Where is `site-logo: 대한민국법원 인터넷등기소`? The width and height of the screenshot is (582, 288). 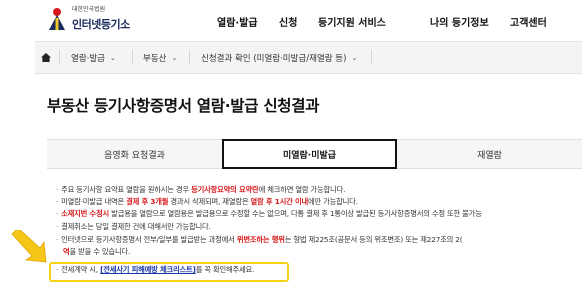 site-logo: 대한민국법원 인터넷등기소 is located at coordinates (88, 19).